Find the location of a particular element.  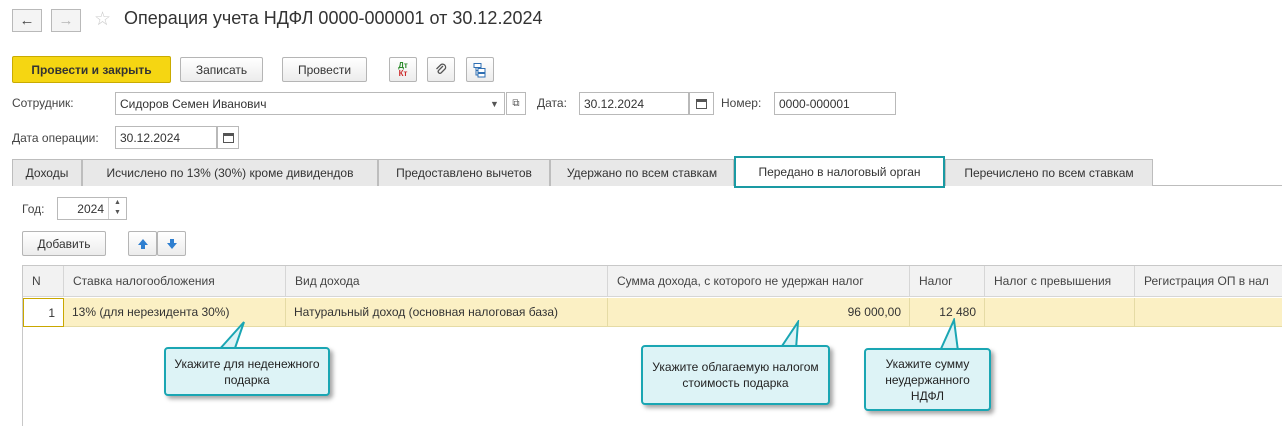

column-header-registration: Регистрация ОП в нал is located at coordinates (1208, 281).